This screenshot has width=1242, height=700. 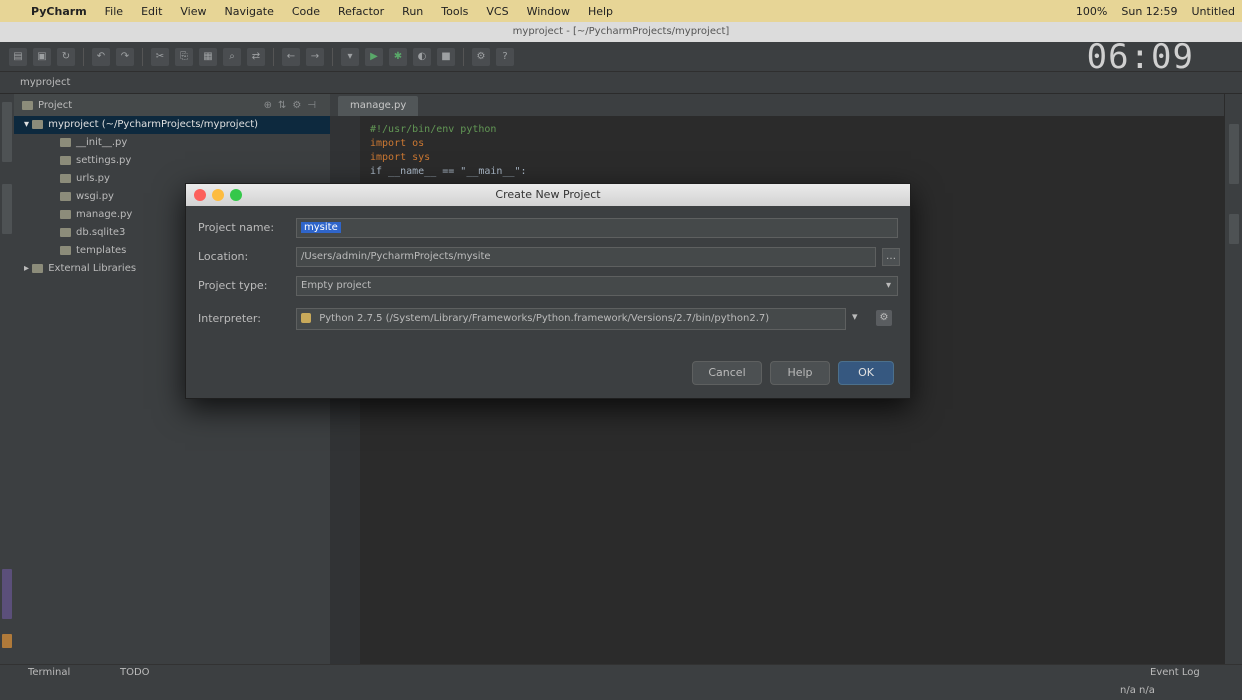 I want to click on tree-item-label: External Libraries, so click(x=92, y=268).